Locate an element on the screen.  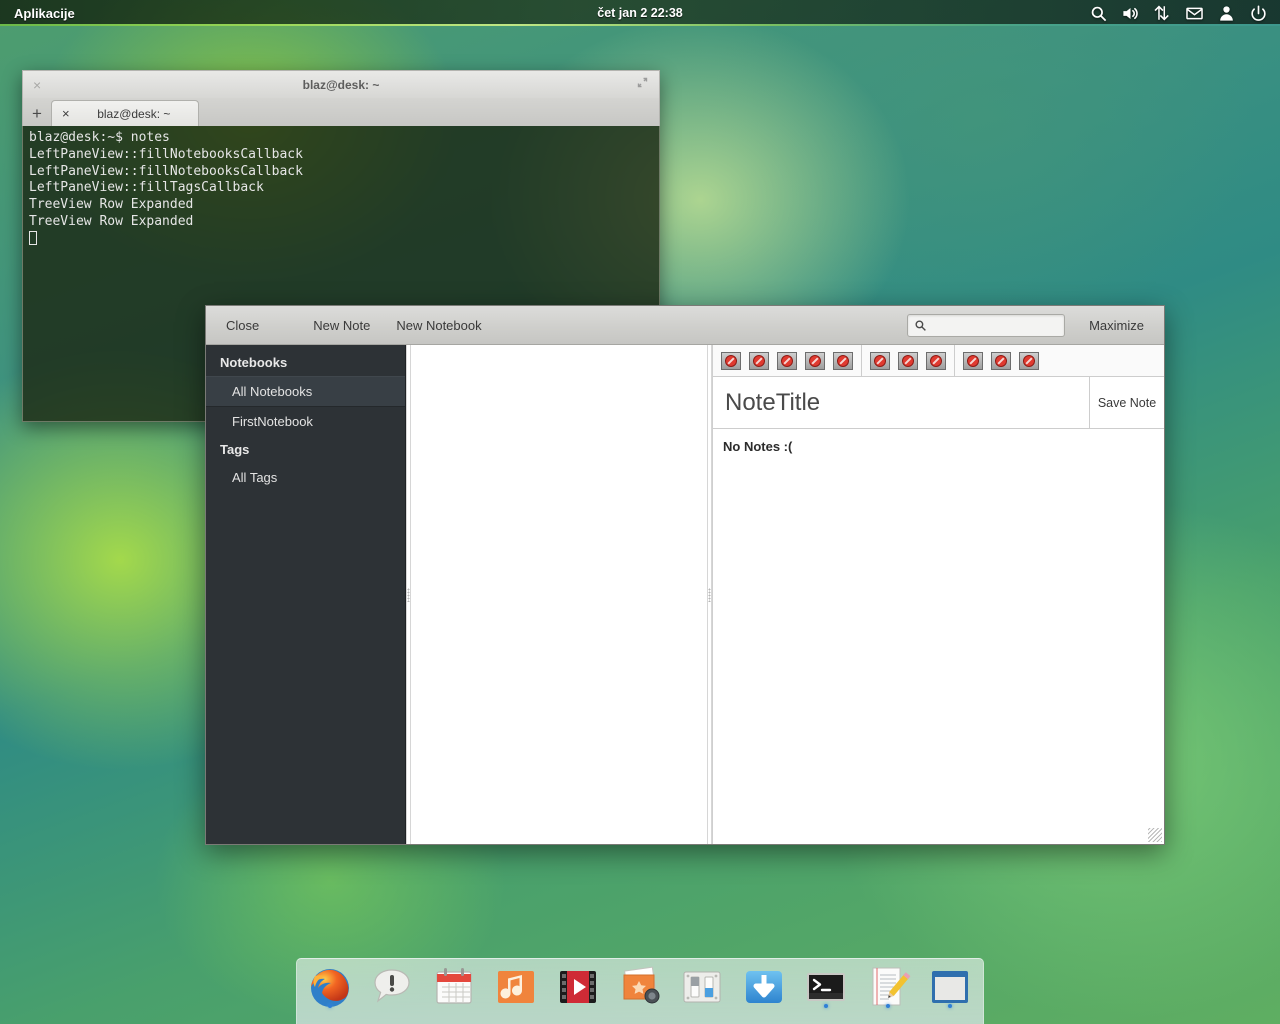
save-note-button: Save Note is located at coordinates (1126, 402).